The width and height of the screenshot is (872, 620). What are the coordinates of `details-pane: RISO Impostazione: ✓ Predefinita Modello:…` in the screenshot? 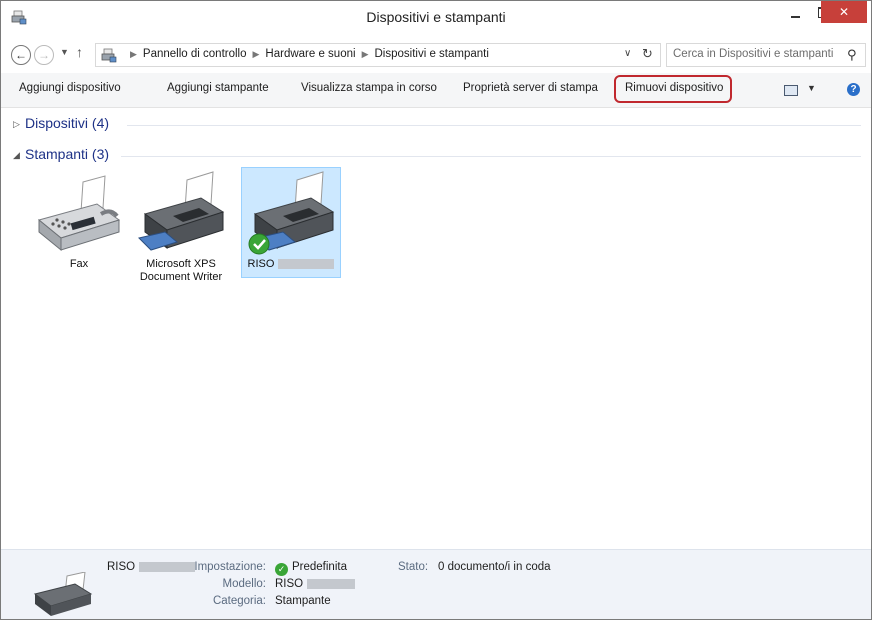 It's located at (436, 584).